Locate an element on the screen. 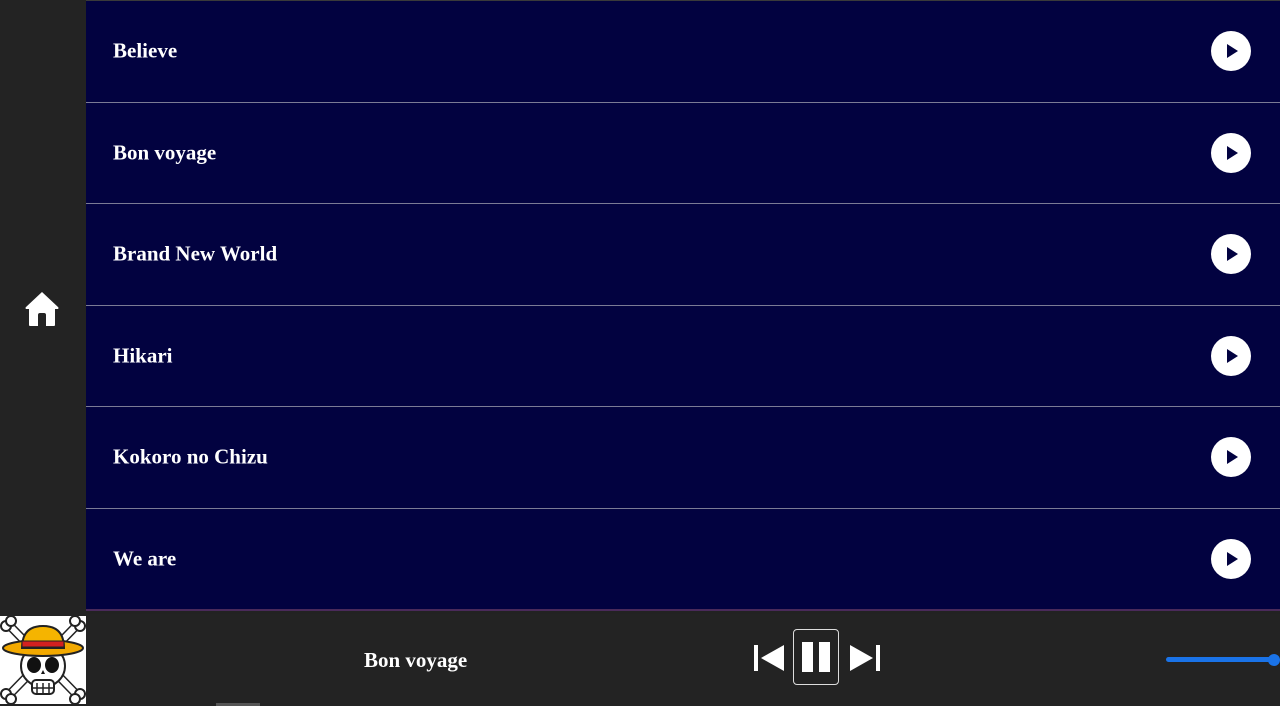 The image size is (1280, 706). song-row: Kokoro no Chizu is located at coordinates (683, 458).